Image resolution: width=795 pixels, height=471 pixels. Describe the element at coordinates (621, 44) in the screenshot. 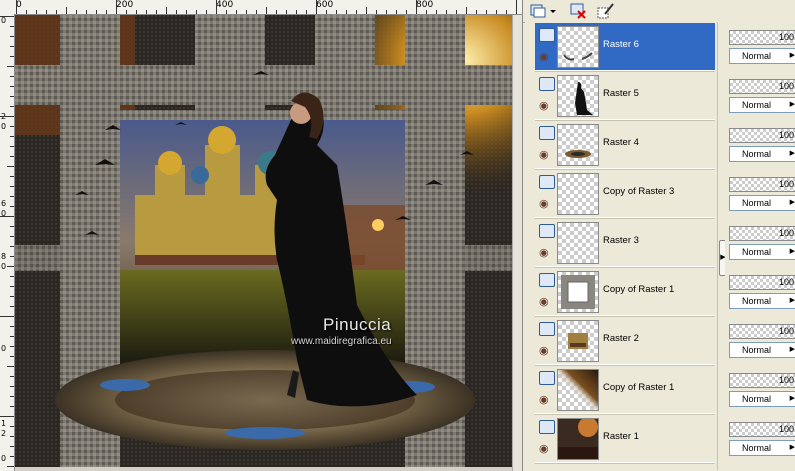

I see `layer-name: Raster 6` at that location.